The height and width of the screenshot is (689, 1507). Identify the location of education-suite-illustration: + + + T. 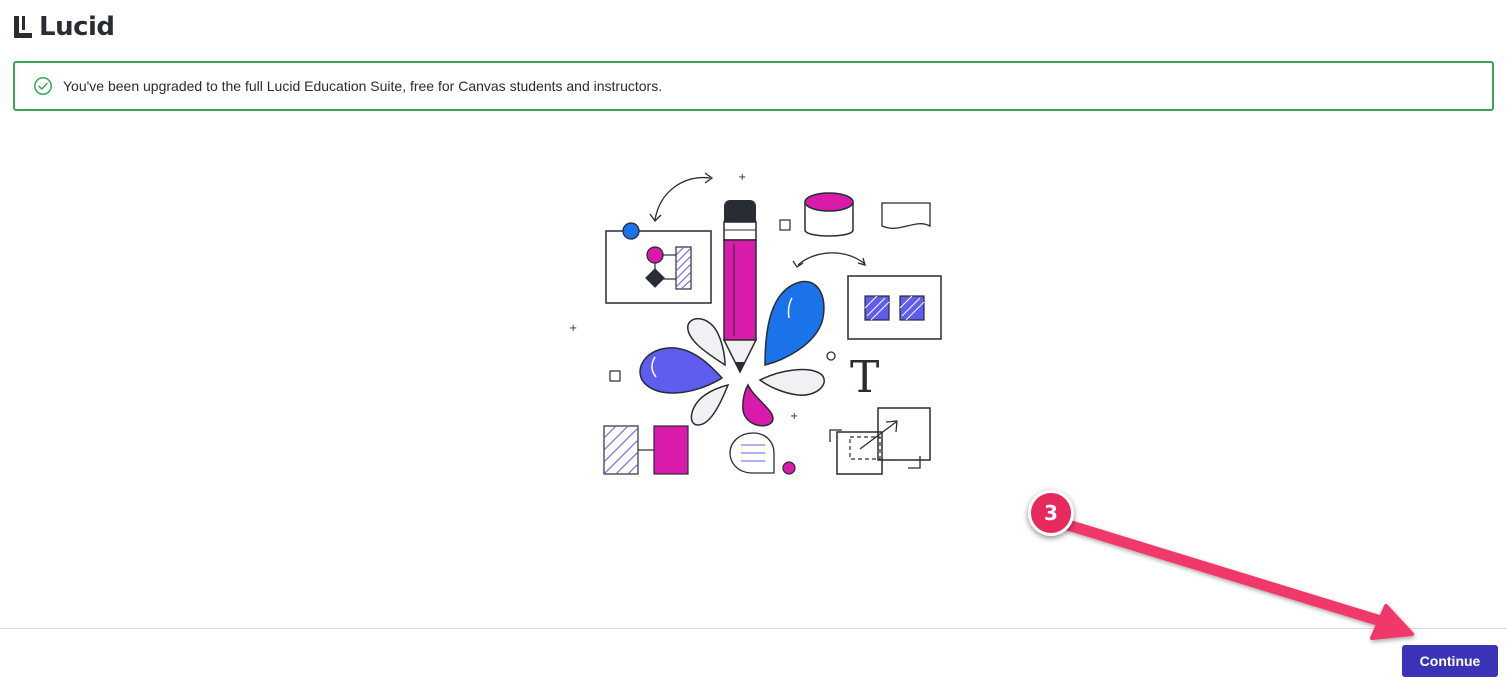
(755, 323).